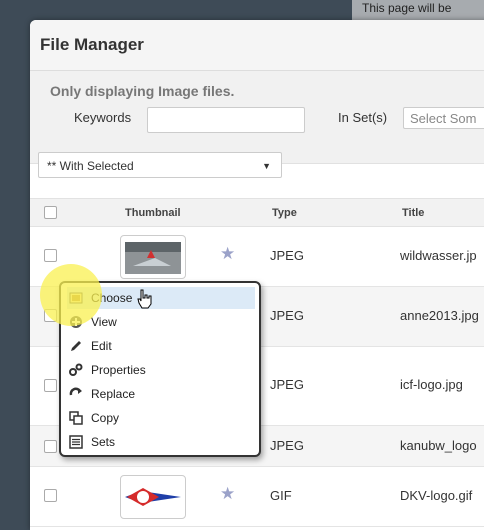 This screenshot has width=484, height=530. I want to click on gears-icon, so click(76, 369).